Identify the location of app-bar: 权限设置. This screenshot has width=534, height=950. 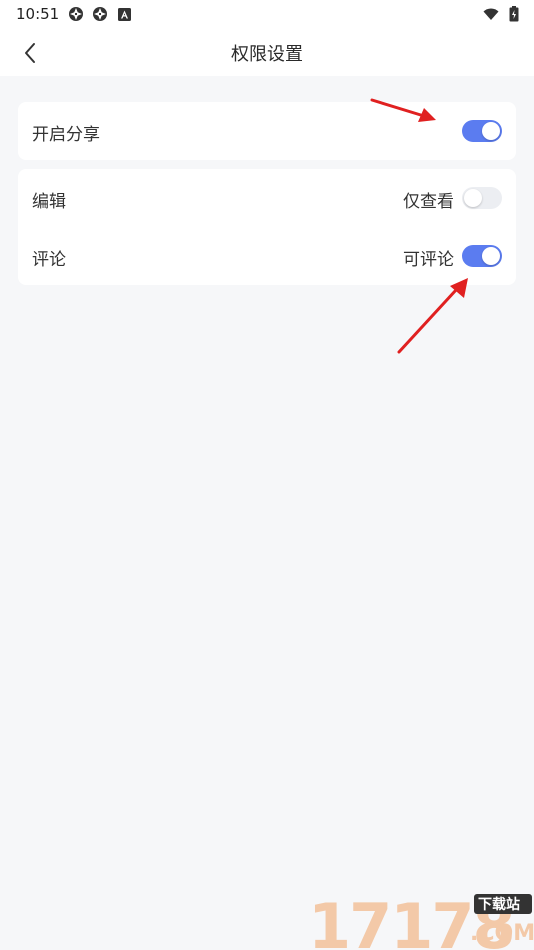
(267, 52).